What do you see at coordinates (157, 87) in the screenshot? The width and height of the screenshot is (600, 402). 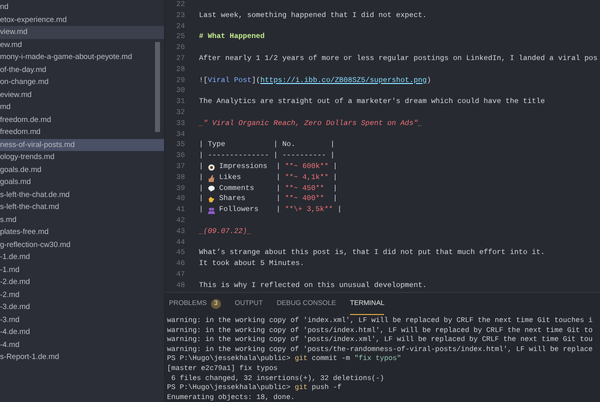 I see `scrollbar-thumb` at bounding box center [157, 87].